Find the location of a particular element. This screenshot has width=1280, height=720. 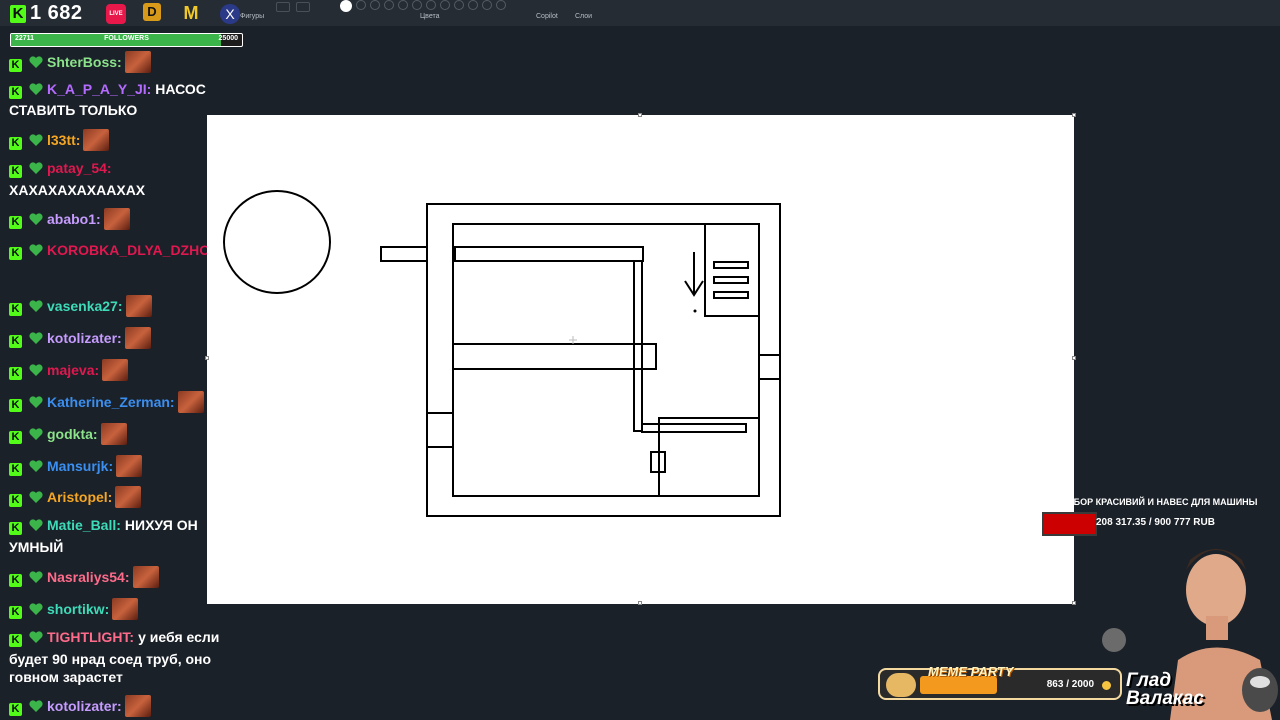

chat-username: Matie_Ball: is located at coordinates (84, 525).